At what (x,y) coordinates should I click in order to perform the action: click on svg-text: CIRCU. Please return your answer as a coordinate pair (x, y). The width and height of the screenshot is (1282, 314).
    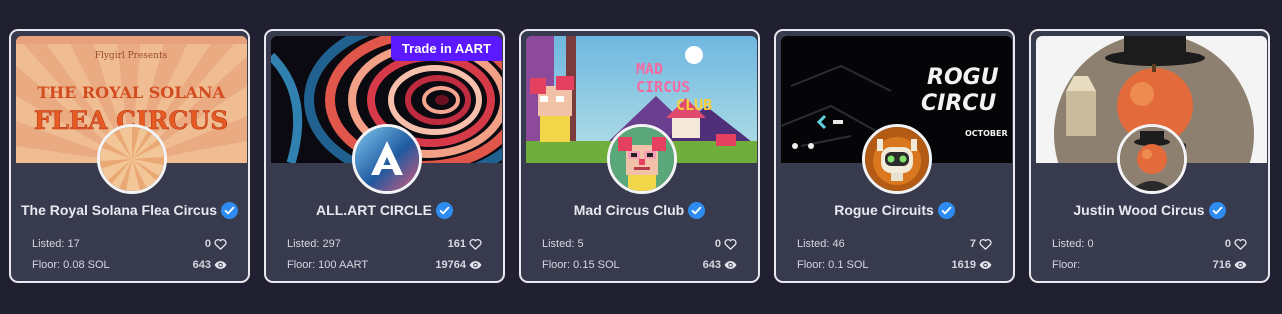
    Looking at the image, I should click on (958, 103).